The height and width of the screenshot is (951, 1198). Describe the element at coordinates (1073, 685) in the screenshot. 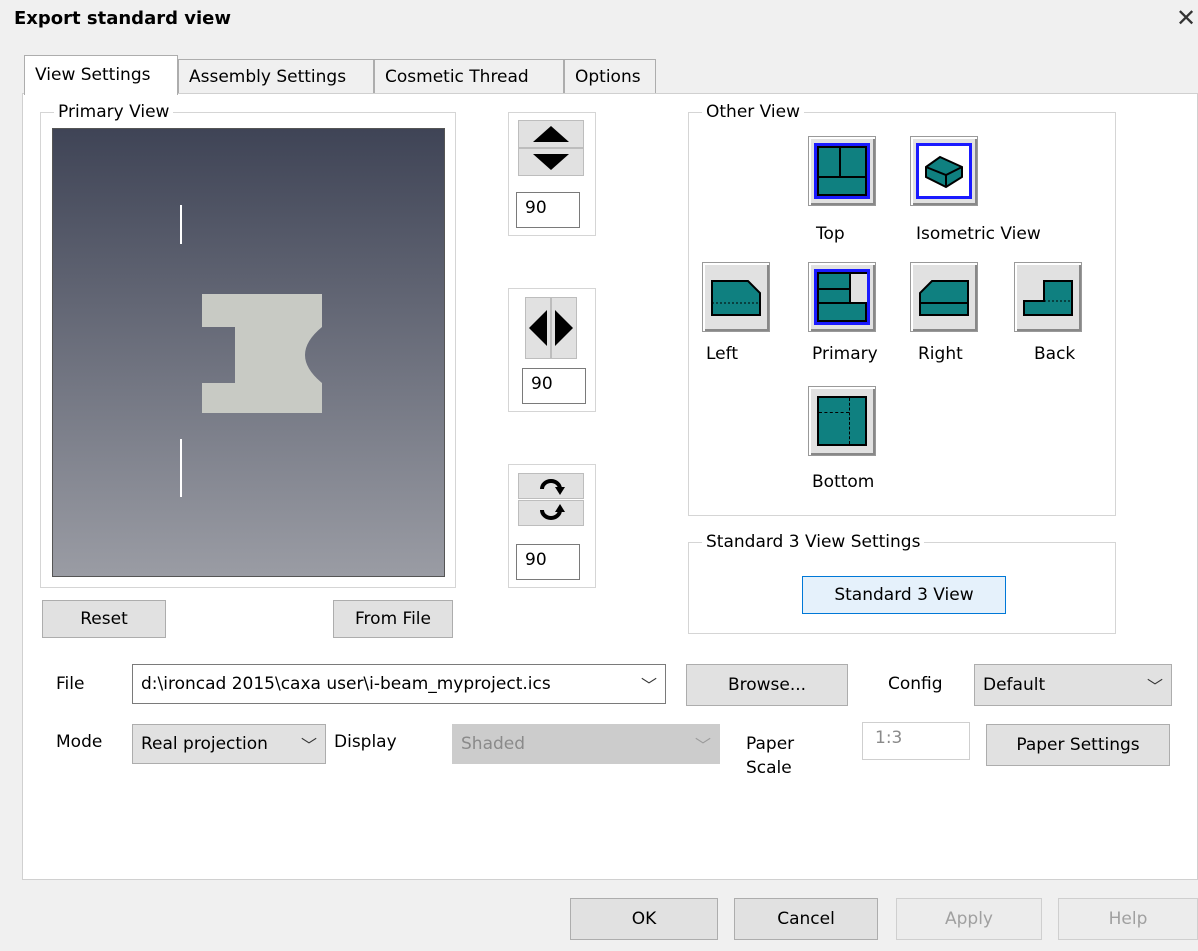

I see `config-select: Default ﹀` at that location.